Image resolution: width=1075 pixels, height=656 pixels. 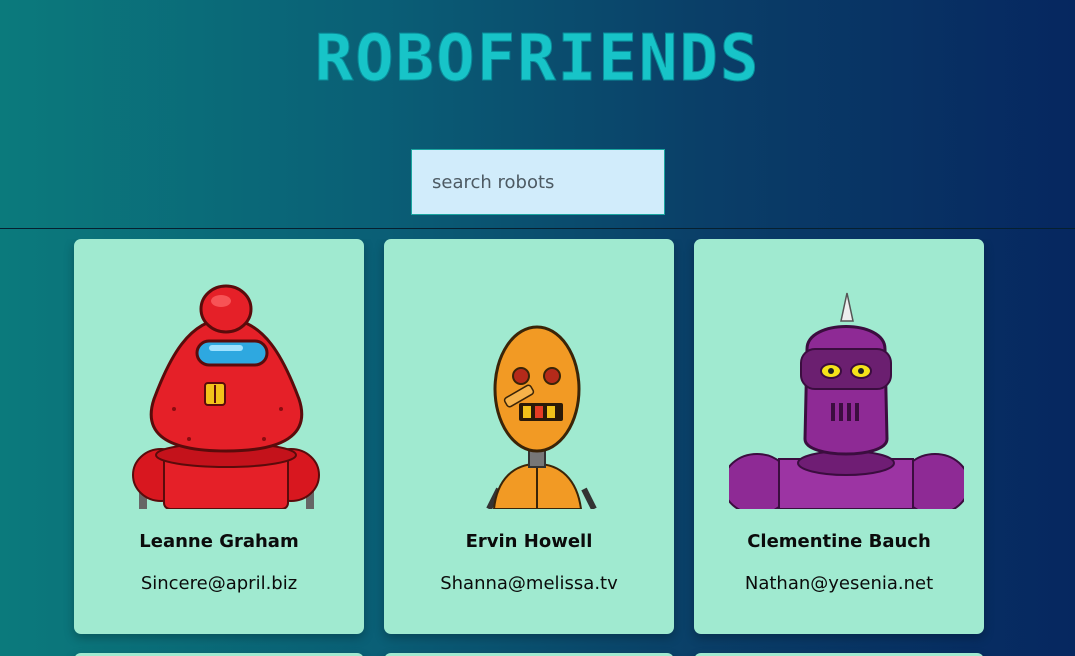 I want to click on robot-name: Clementine Bauch, so click(x=839, y=541).